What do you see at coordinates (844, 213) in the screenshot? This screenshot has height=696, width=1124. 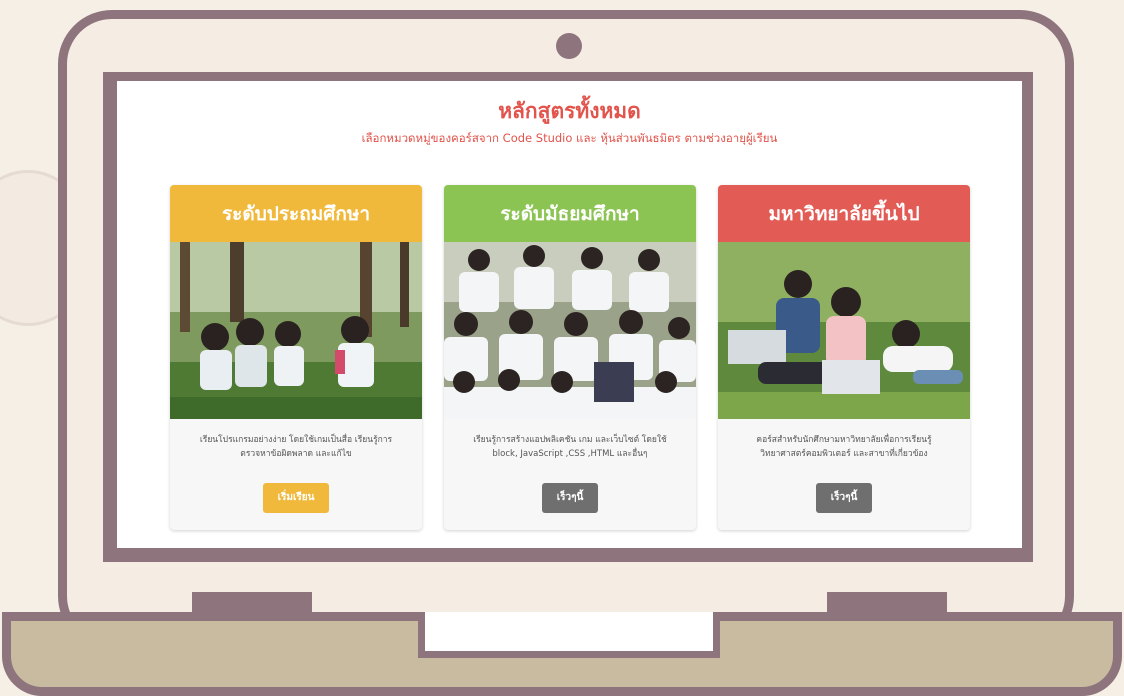 I see `card-header-university: มหาวิทยาลัยขึ้นไป` at bounding box center [844, 213].